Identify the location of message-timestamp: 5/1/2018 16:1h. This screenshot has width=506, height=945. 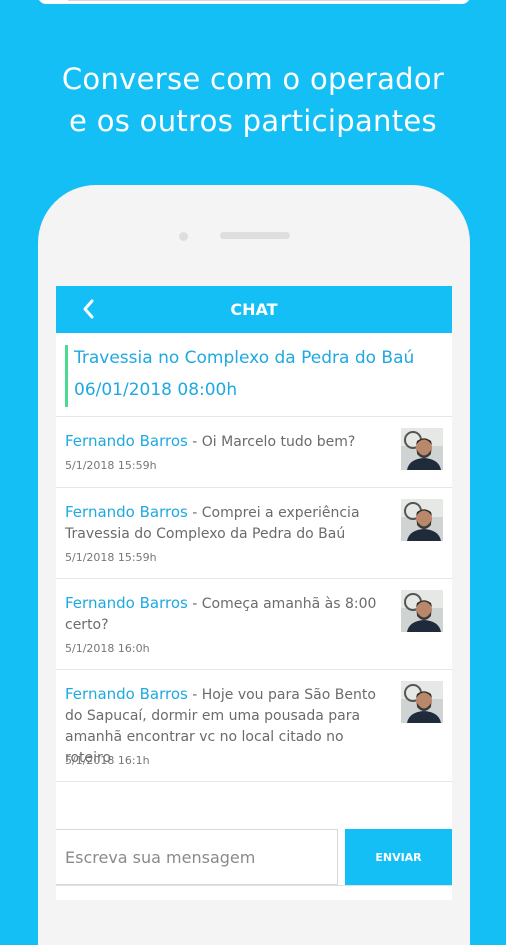
(107, 760).